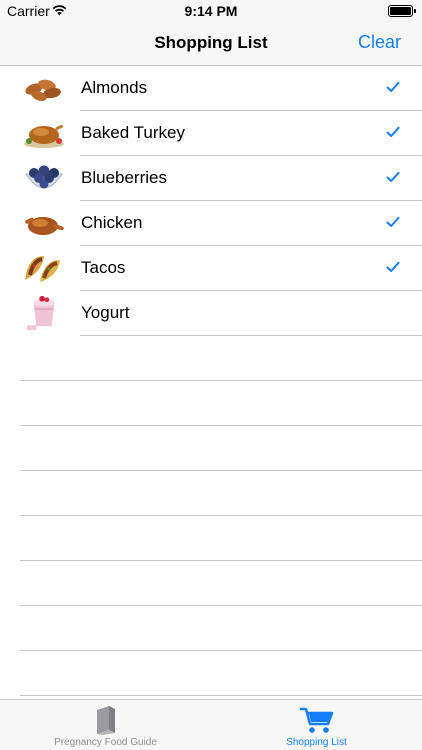  Describe the element at coordinates (211, 44) in the screenshot. I see `navigation-bar: Shopping List Clear` at that location.